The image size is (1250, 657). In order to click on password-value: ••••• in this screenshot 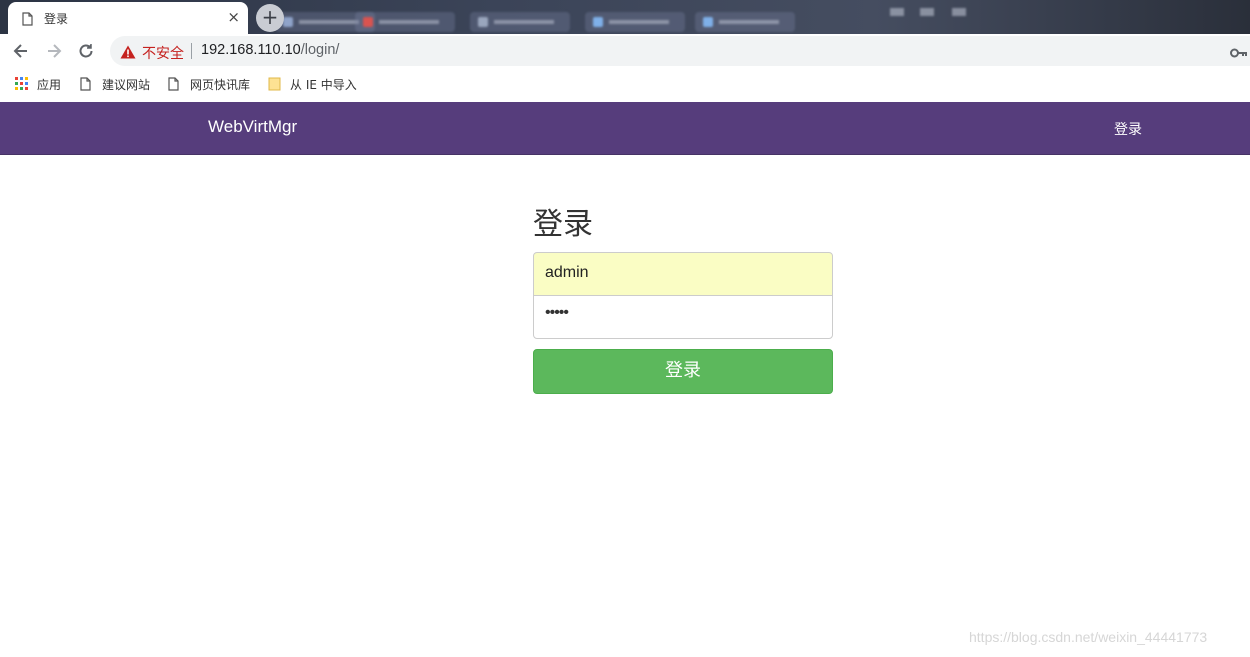, I will do `click(557, 312)`.